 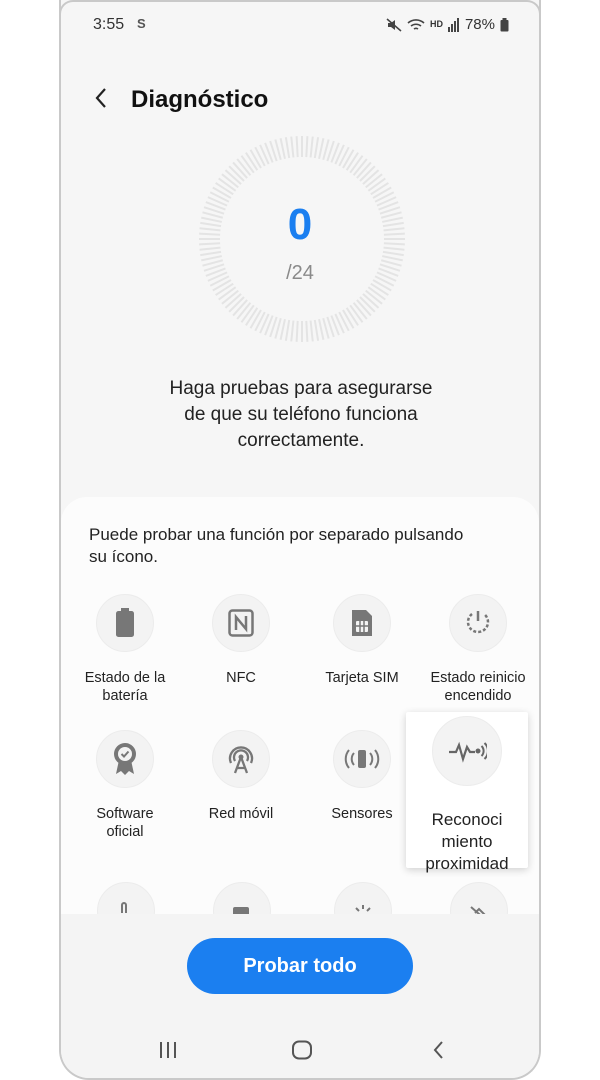 I want to click on test-tile-proximity: Reconoci miento proximidad, so click(x=467, y=792).